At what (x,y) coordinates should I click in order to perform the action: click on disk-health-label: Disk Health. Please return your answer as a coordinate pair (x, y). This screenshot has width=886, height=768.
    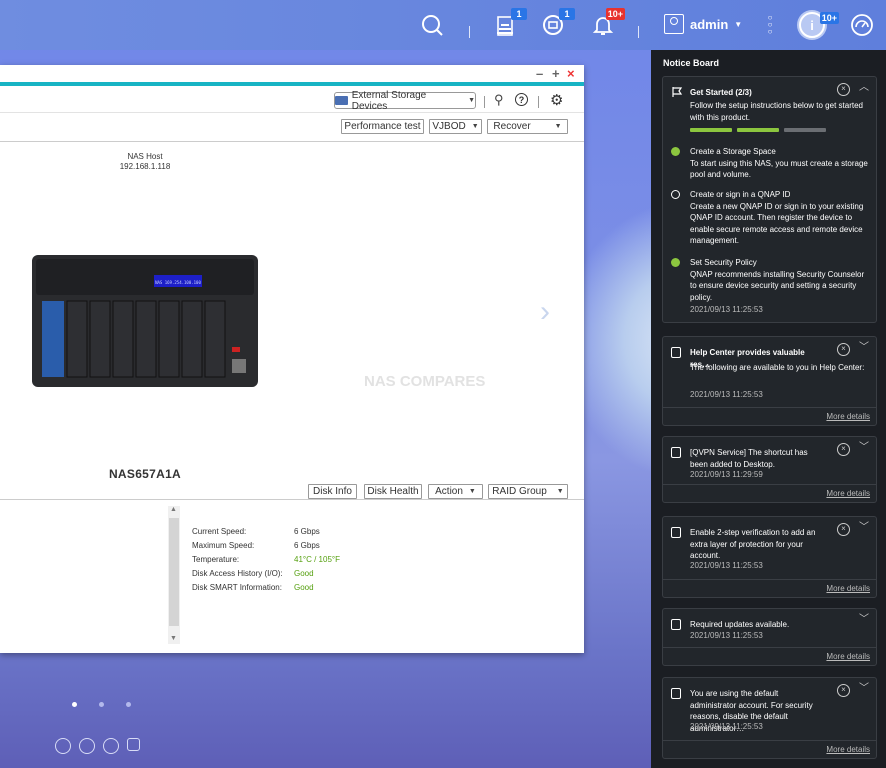
    Looking at the image, I should click on (393, 491).